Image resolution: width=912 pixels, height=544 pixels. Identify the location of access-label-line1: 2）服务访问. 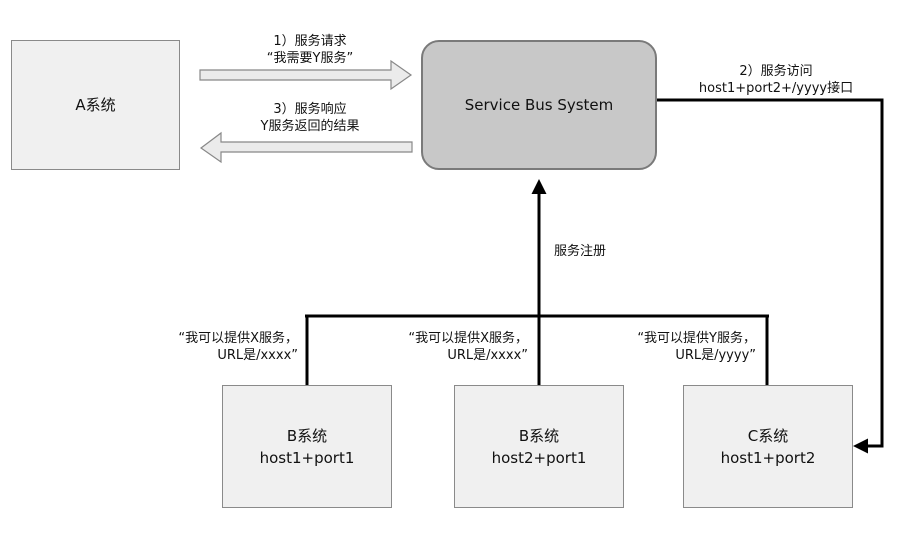
(776, 71).